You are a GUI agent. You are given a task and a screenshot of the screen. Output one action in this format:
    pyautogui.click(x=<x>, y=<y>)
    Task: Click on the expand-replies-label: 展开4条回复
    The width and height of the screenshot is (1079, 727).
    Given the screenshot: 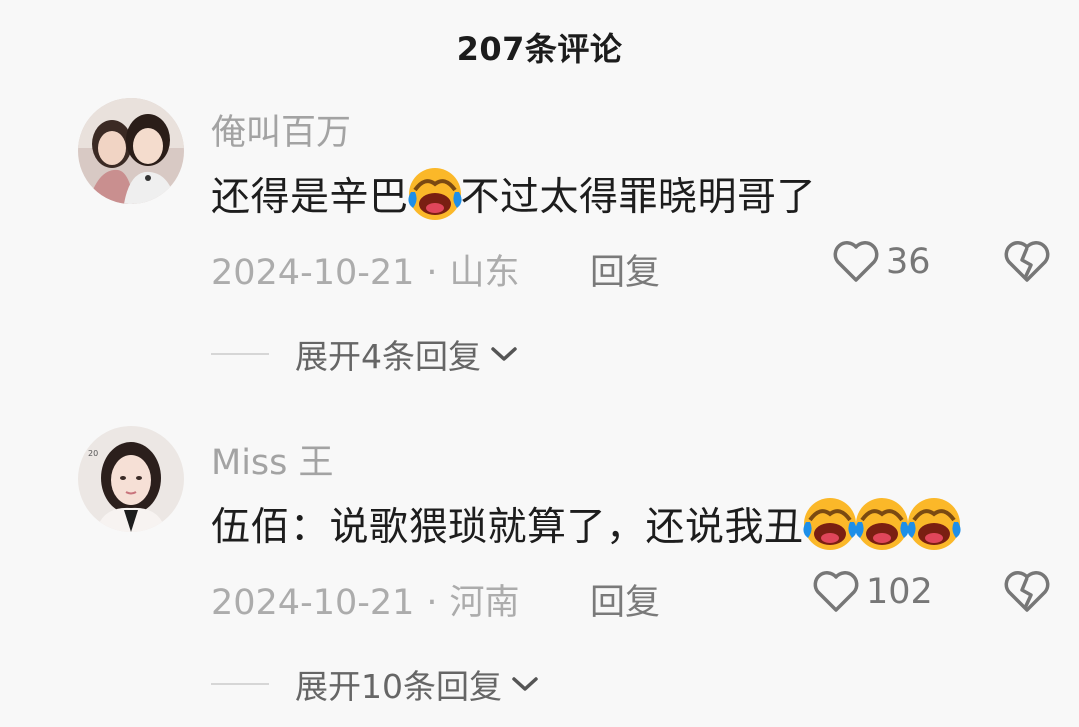 What is the action you would take?
    pyautogui.click(x=388, y=356)
    